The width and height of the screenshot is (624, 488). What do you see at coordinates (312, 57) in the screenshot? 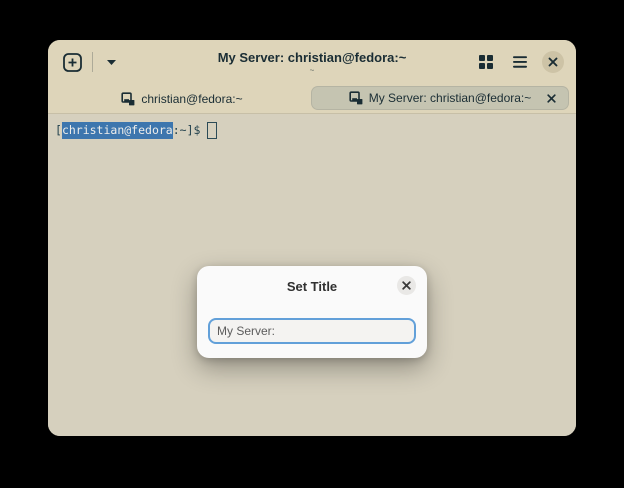
I see `window-title: My Server: christian@fedora:~` at bounding box center [312, 57].